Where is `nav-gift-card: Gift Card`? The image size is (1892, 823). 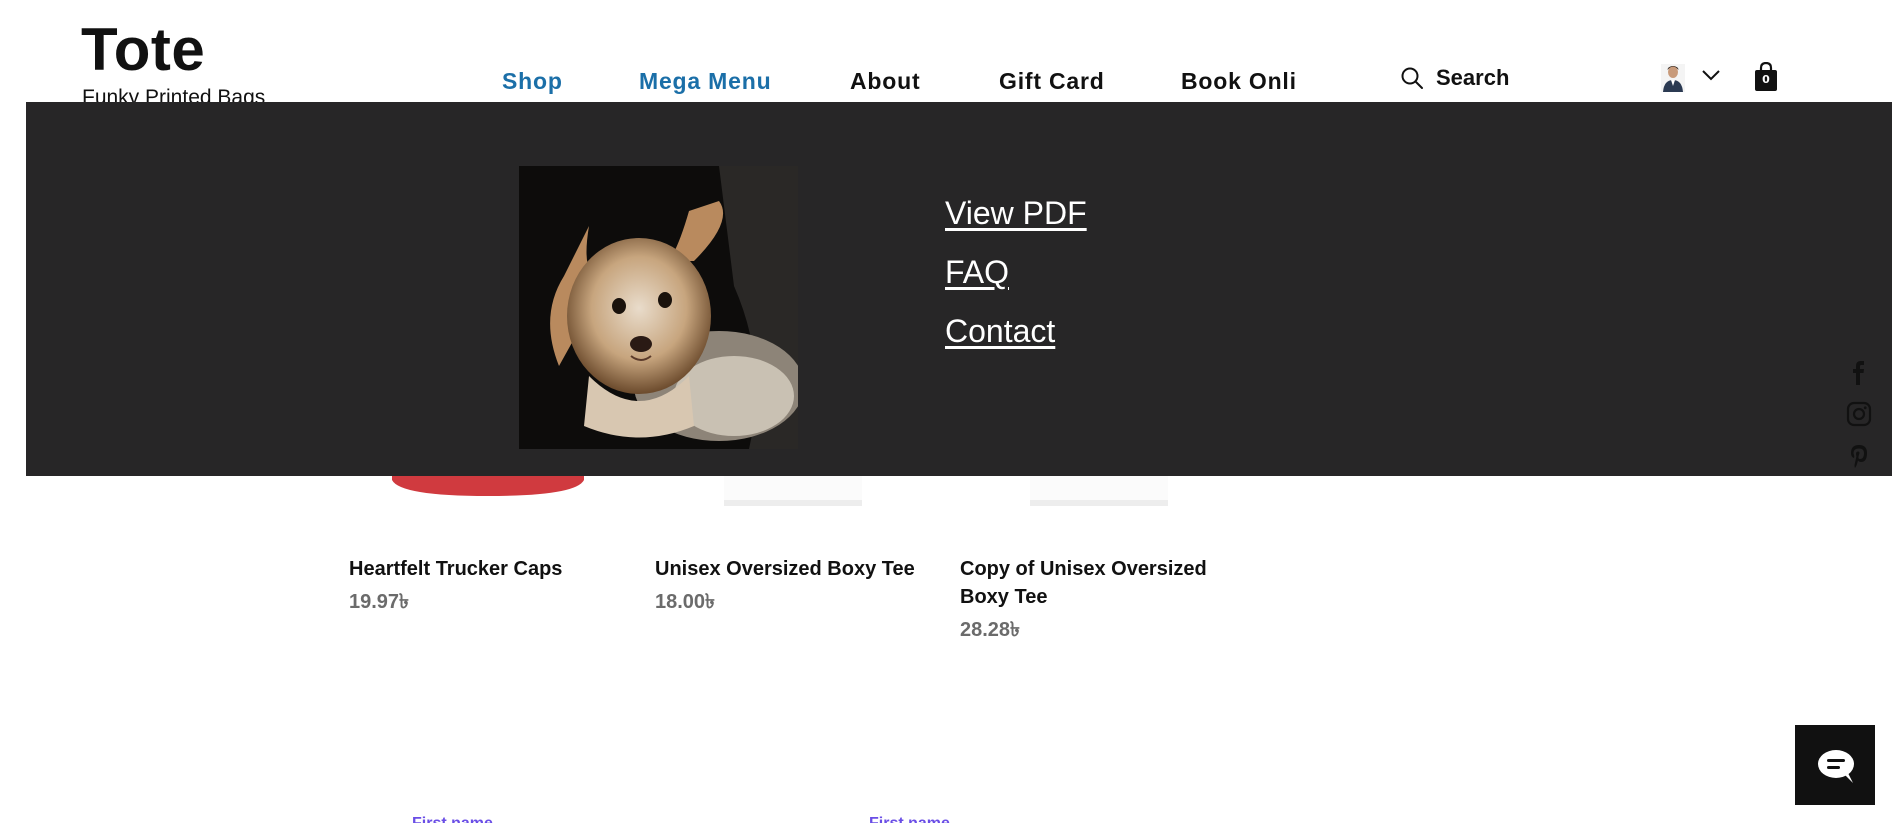
nav-gift-card: Gift Card is located at coordinates (1052, 81).